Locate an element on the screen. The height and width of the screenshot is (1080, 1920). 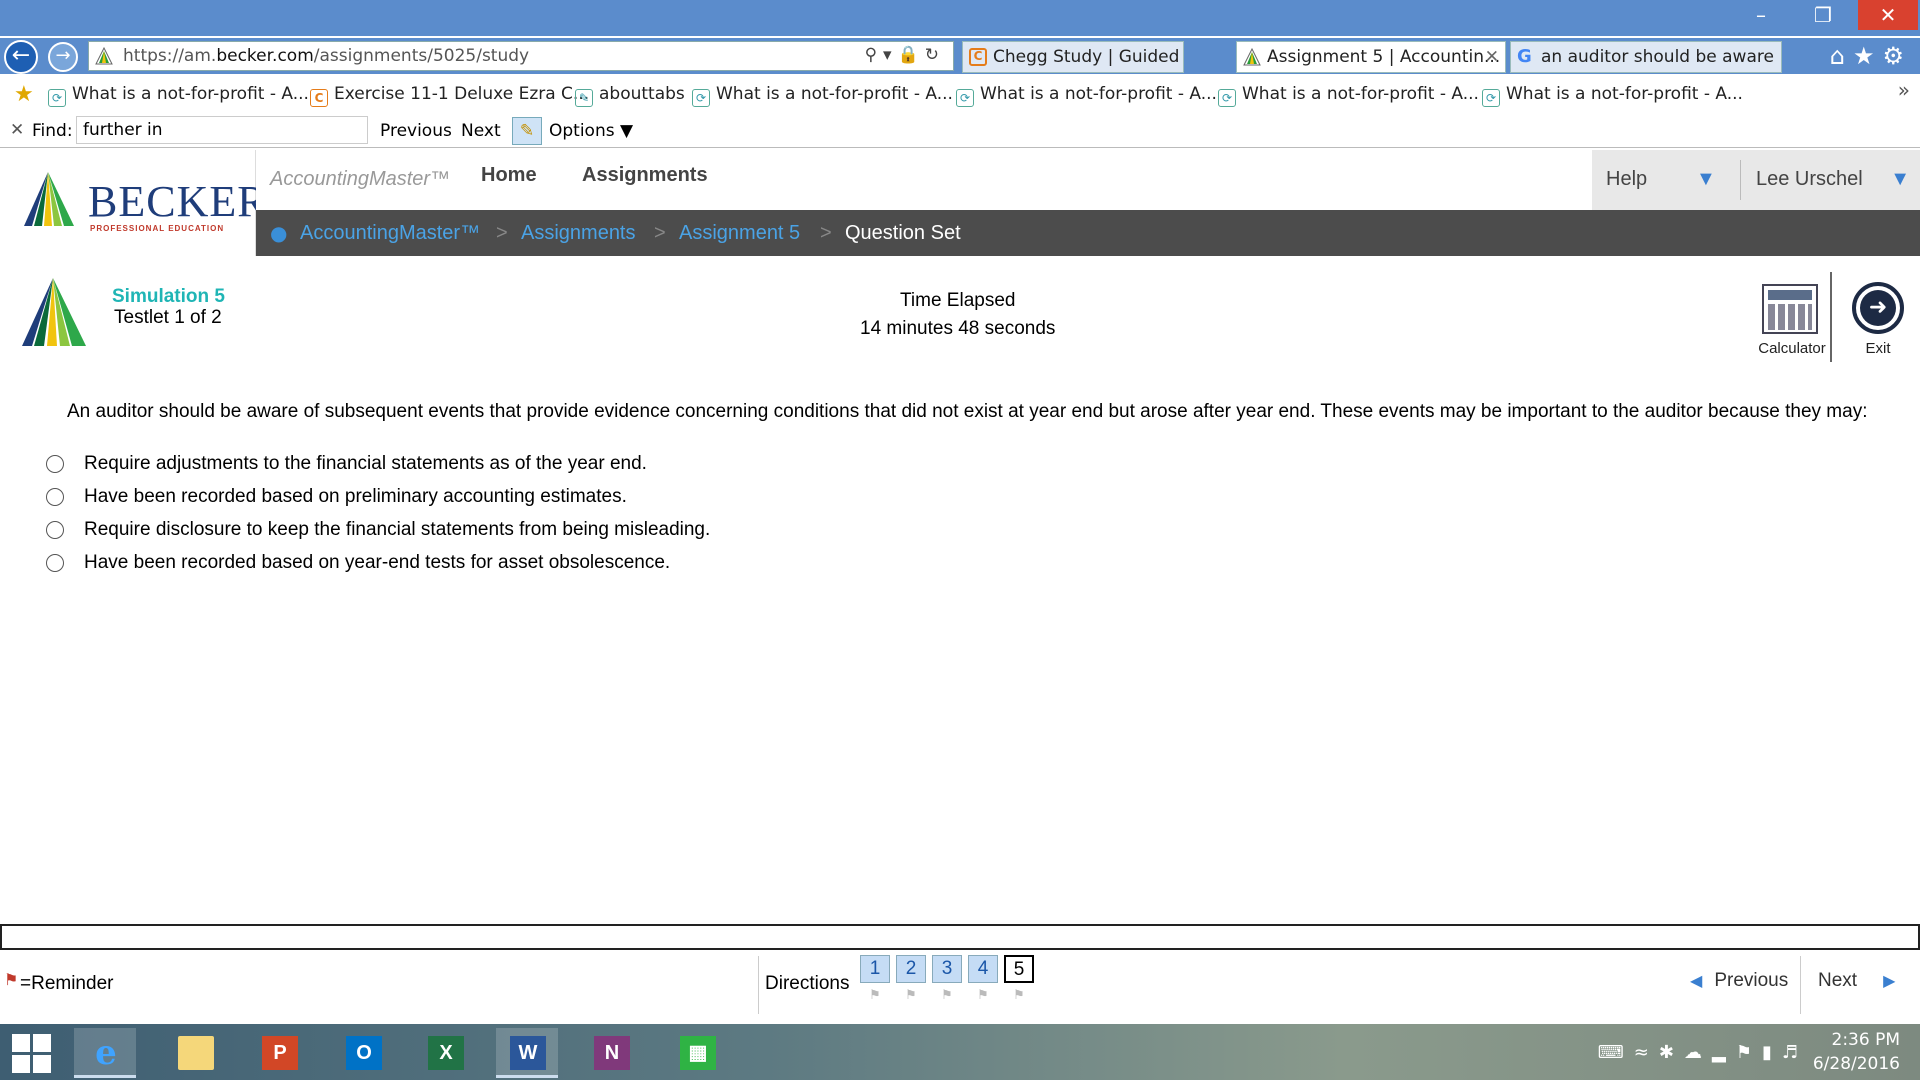
becker-triangle-icon is located at coordinates (54, 312).